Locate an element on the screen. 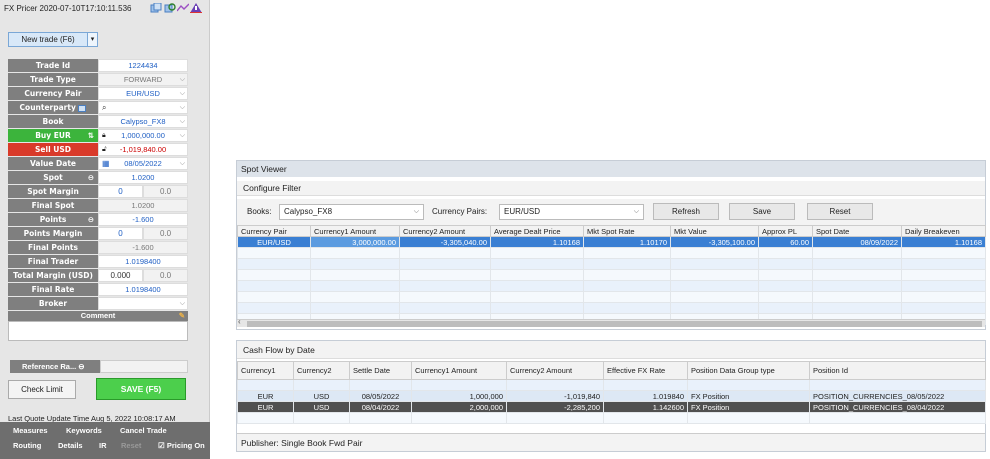 The image size is (990, 459). configure-filter-toggle: Configure Filter is located at coordinates (611, 188).